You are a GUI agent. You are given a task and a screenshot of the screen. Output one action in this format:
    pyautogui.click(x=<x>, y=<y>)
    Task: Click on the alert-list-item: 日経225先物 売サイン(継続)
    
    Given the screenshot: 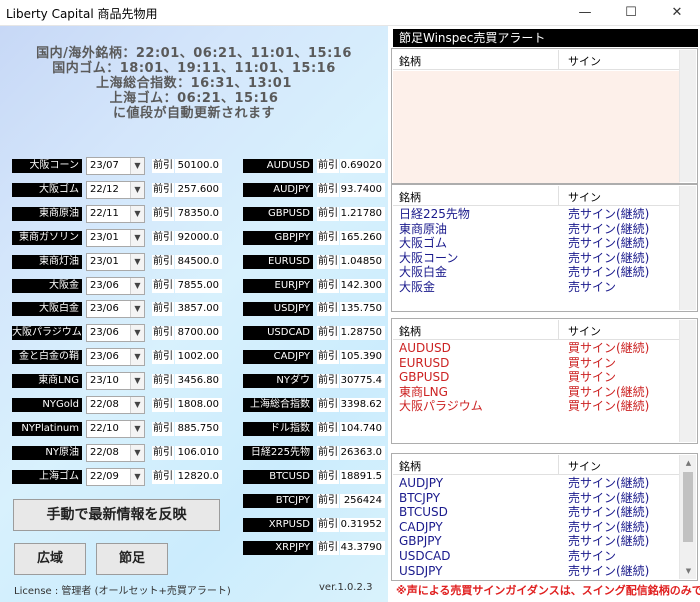 What is the action you would take?
    pyautogui.click(x=536, y=214)
    